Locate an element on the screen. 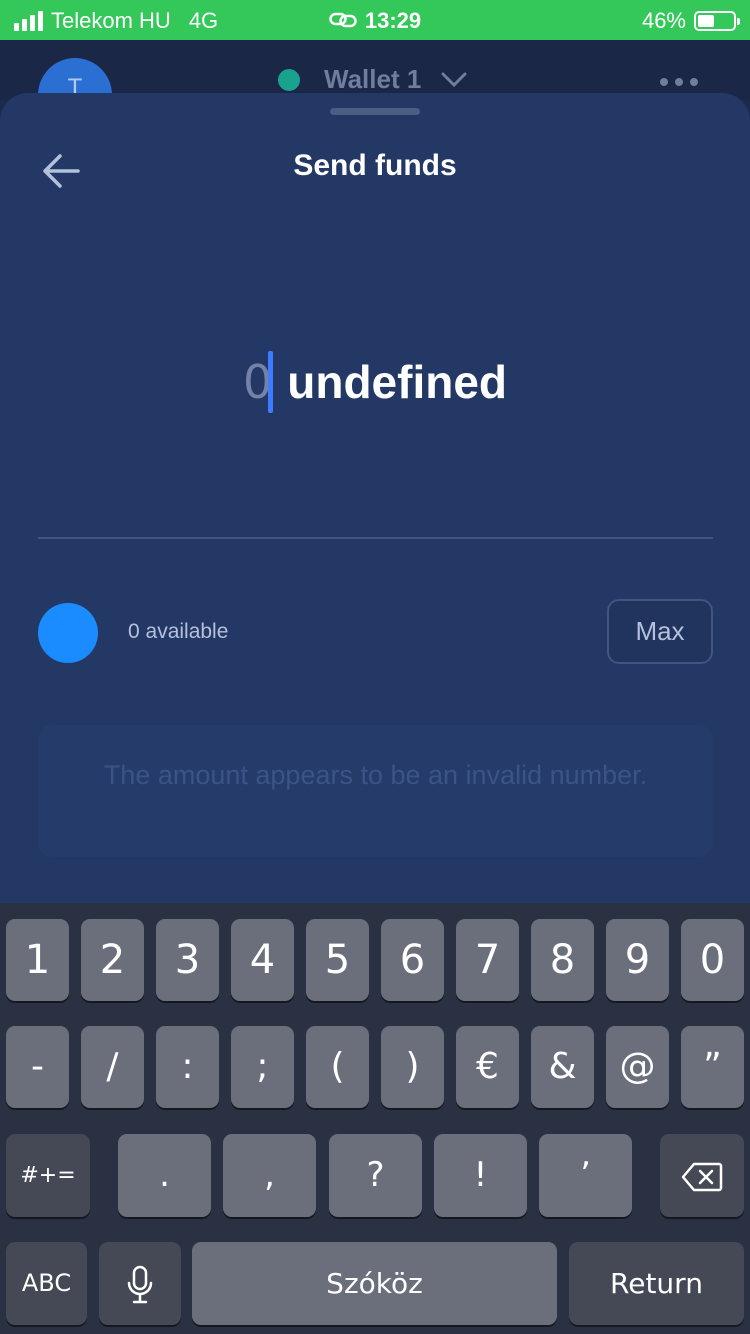  page-title: Send funds is located at coordinates (375, 165).